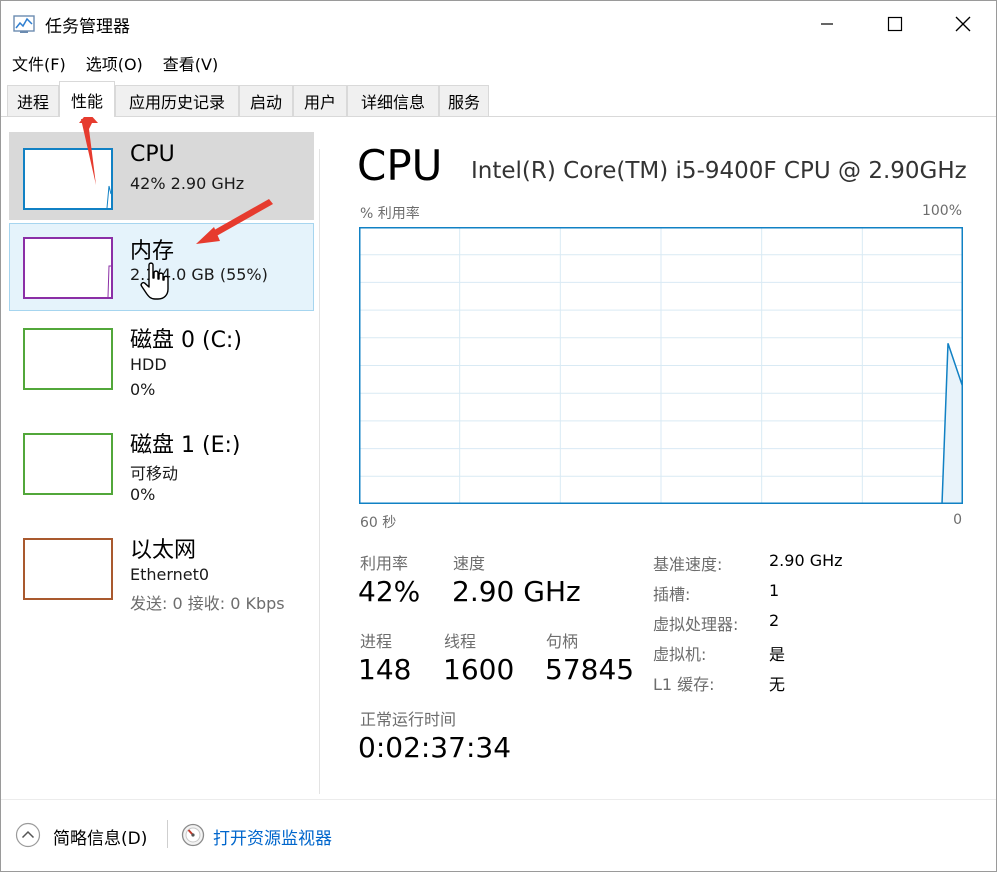 This screenshot has width=997, height=872. Describe the element at coordinates (806, 560) in the screenshot. I see `base-speed-value: 2.90 GHz` at that location.